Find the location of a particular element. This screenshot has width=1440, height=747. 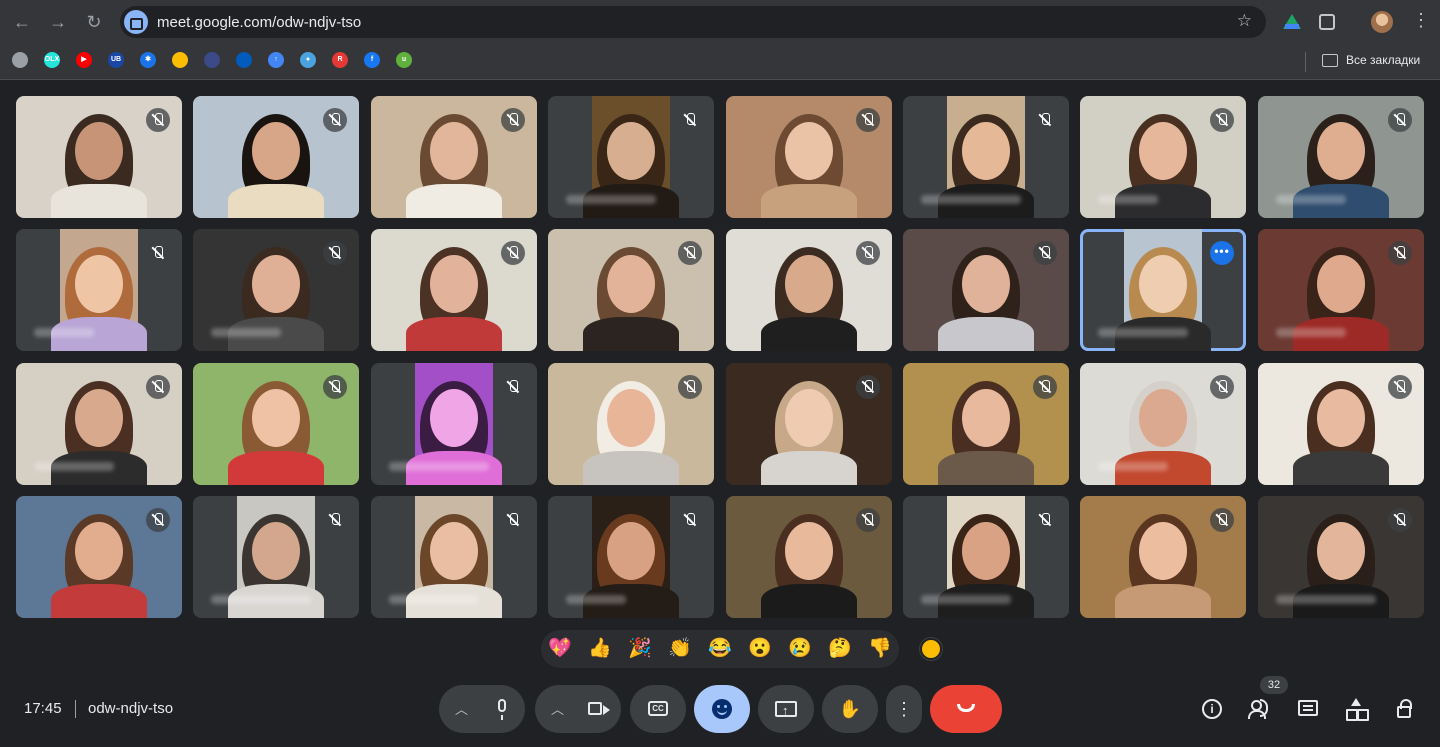

captions-button: CC is located at coordinates (658, 709).